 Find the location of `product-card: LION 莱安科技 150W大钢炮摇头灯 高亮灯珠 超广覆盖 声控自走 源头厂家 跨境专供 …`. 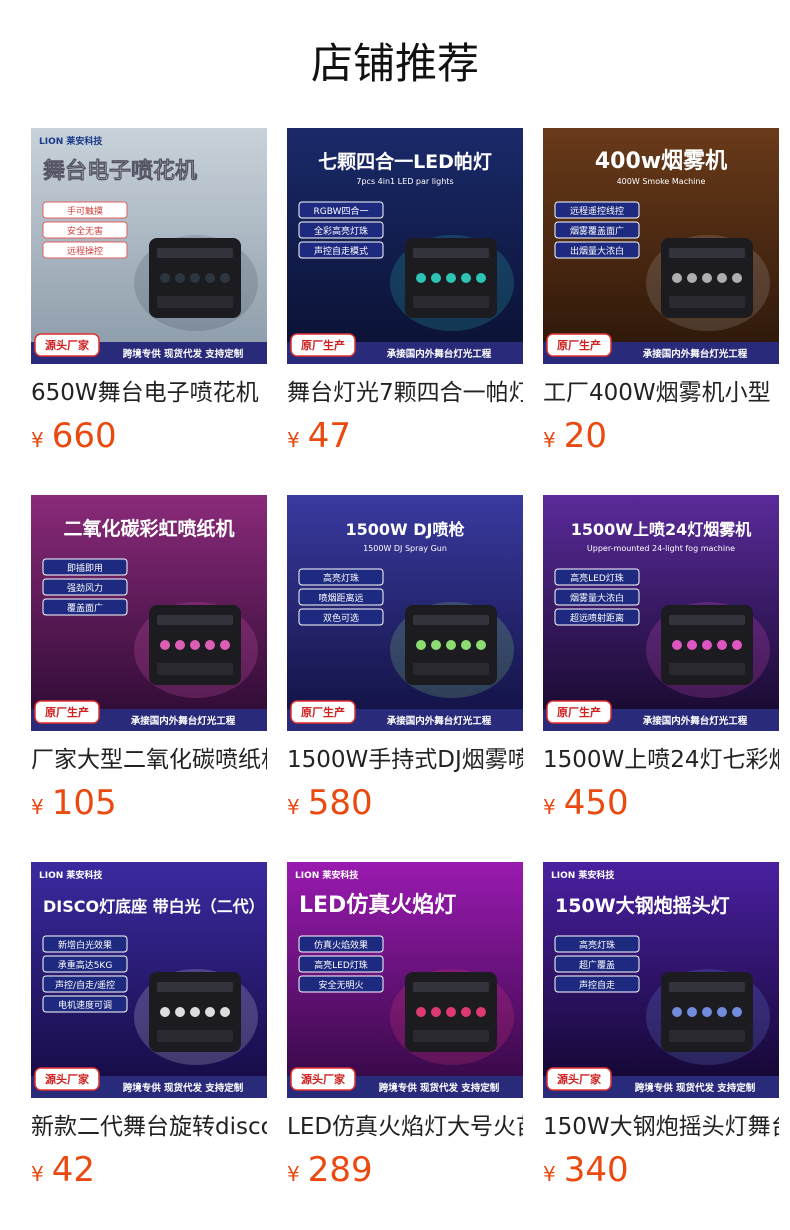

product-card: LION 莱安科技 150W大钢炮摇头灯 高亮灯珠 超广覆盖 声控自走 源头厂家 跨境专供 … is located at coordinates (661, 1029).